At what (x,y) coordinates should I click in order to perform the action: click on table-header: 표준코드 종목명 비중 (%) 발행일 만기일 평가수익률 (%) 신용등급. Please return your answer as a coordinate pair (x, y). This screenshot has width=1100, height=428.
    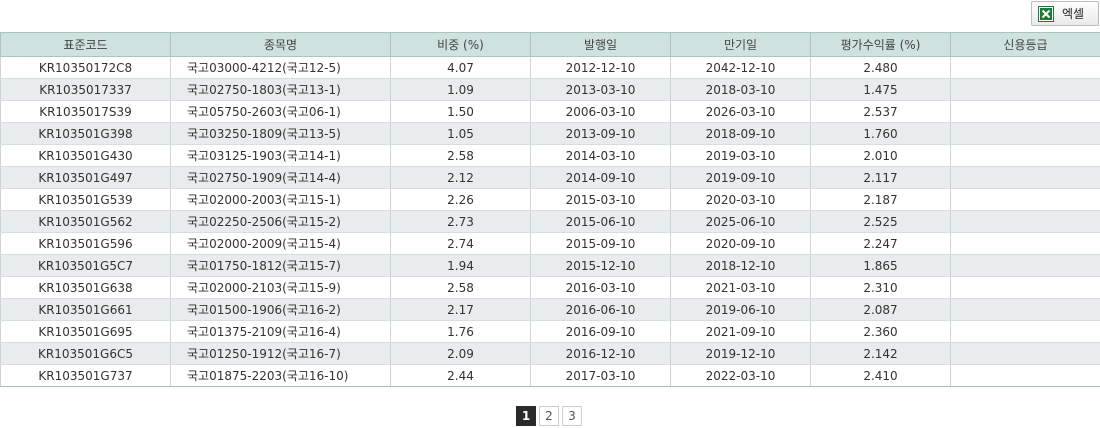
    Looking at the image, I should click on (550, 44).